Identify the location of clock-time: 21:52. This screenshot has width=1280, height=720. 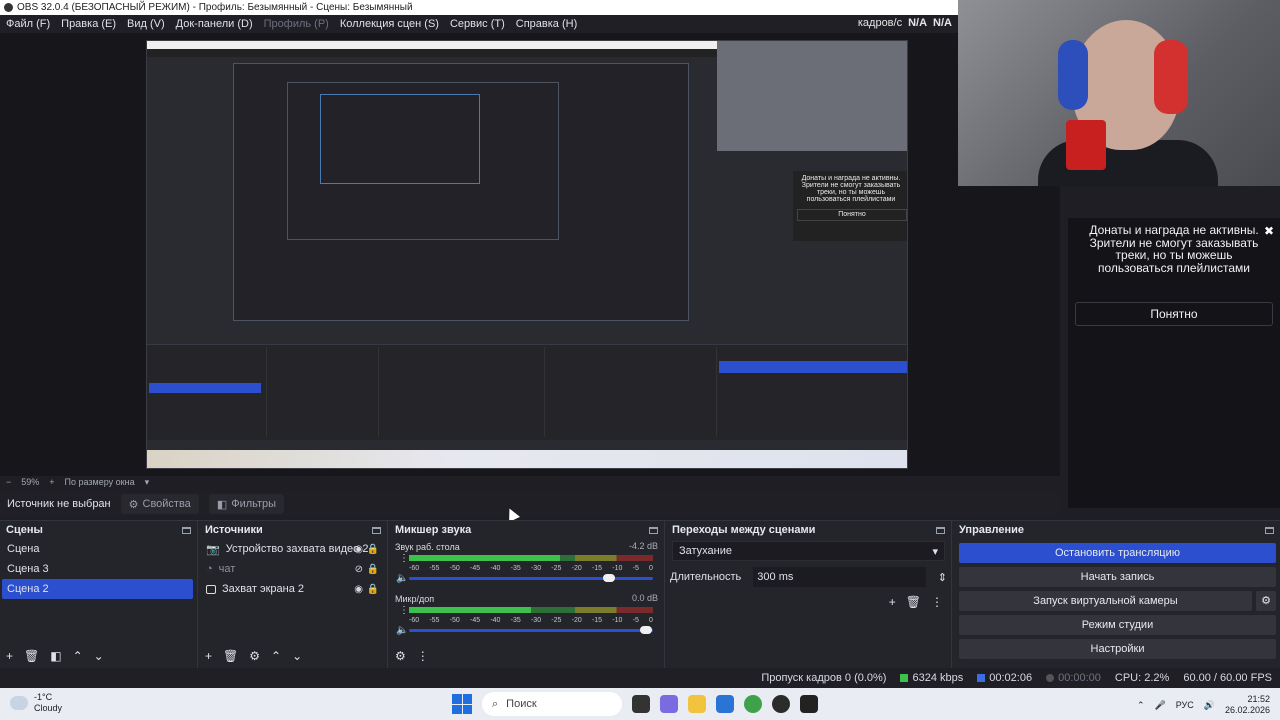
(1258, 699).